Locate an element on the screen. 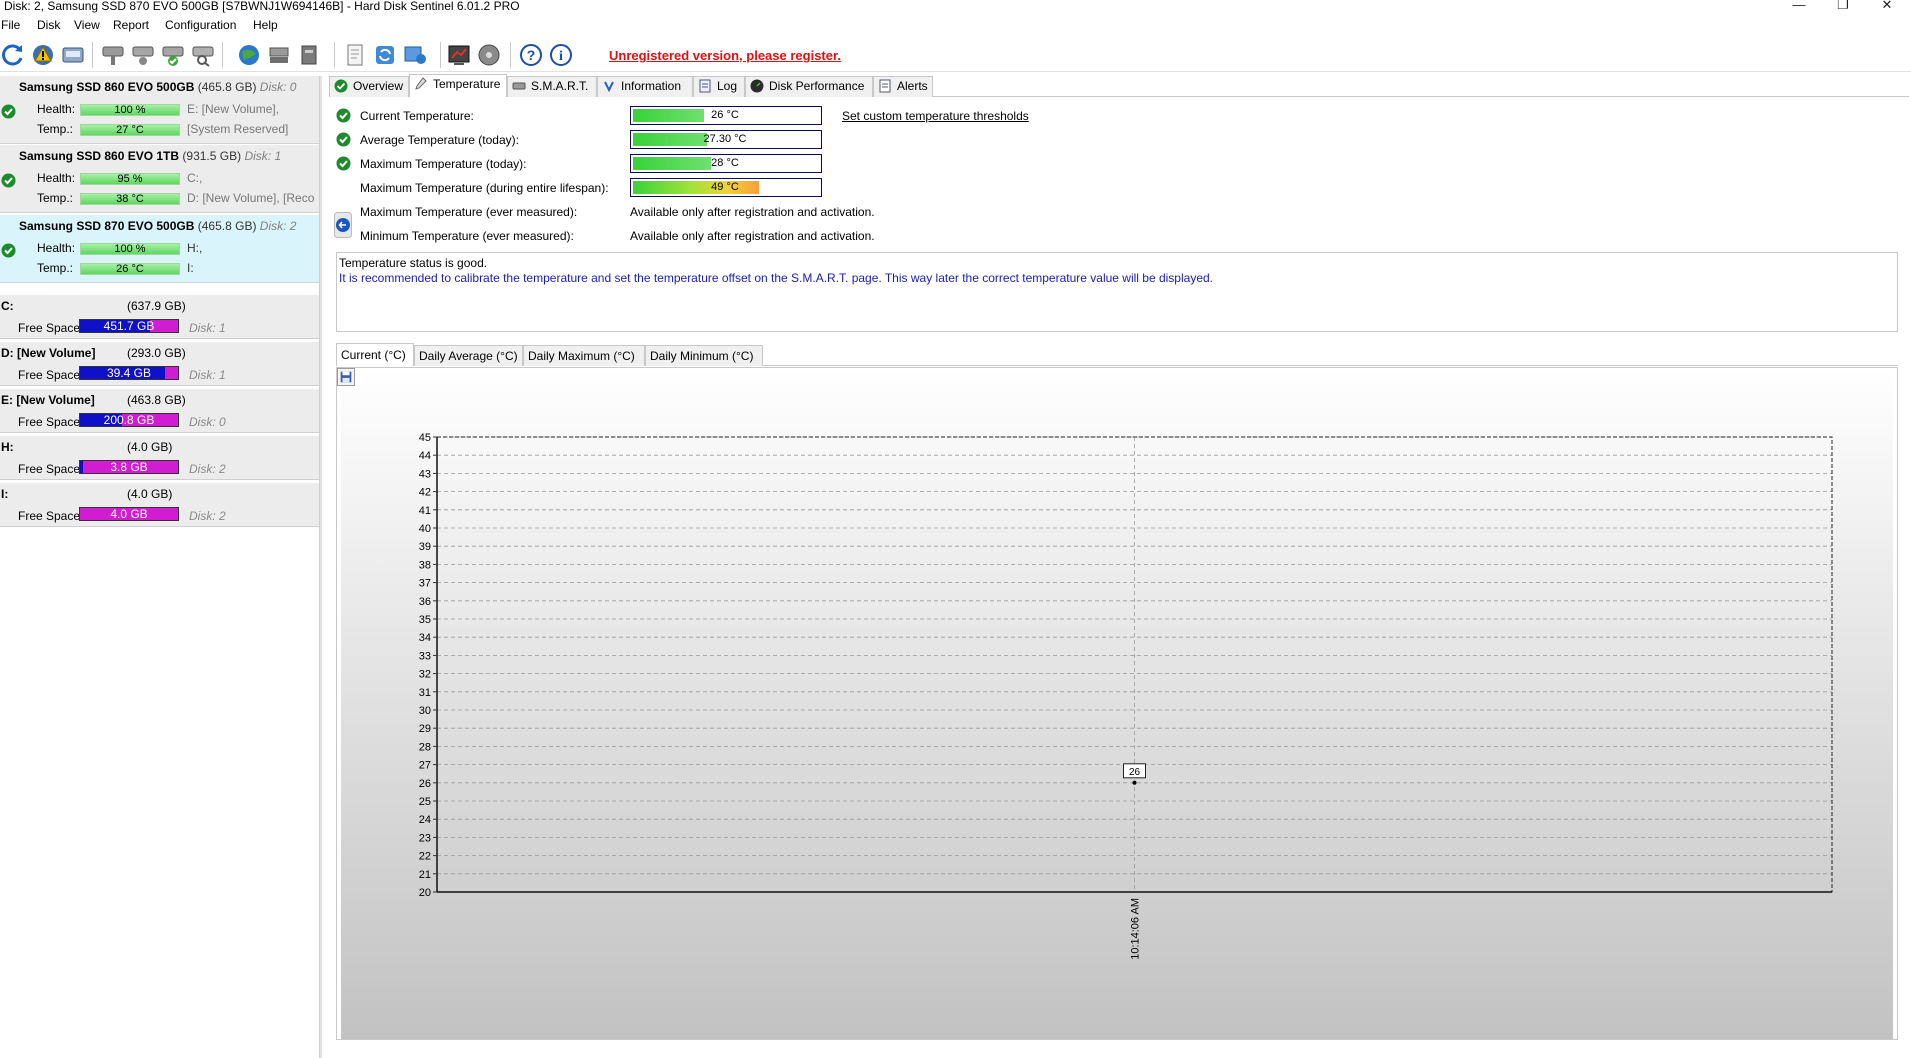 This screenshot has width=1911, height=1058. set-thresholds-link: Set custom temperature thresholds is located at coordinates (935, 116).